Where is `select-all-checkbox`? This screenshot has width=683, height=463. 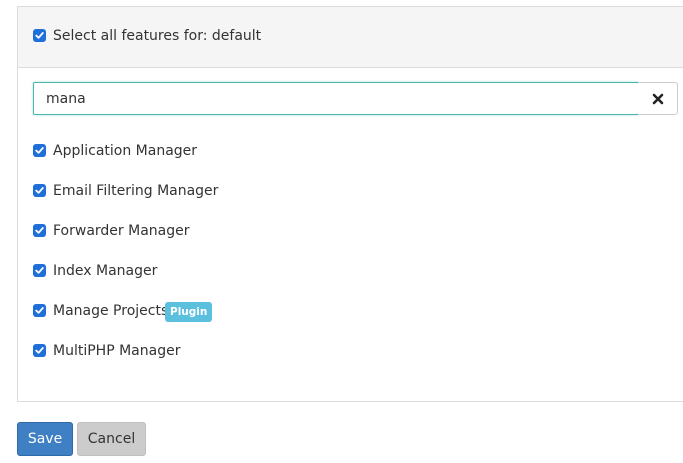 select-all-checkbox is located at coordinates (39, 35).